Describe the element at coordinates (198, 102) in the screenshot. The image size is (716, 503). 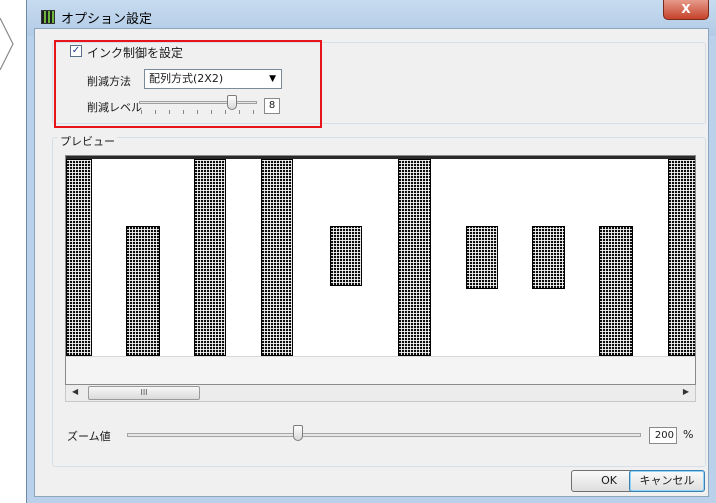
I see `reduction-level-track` at that location.